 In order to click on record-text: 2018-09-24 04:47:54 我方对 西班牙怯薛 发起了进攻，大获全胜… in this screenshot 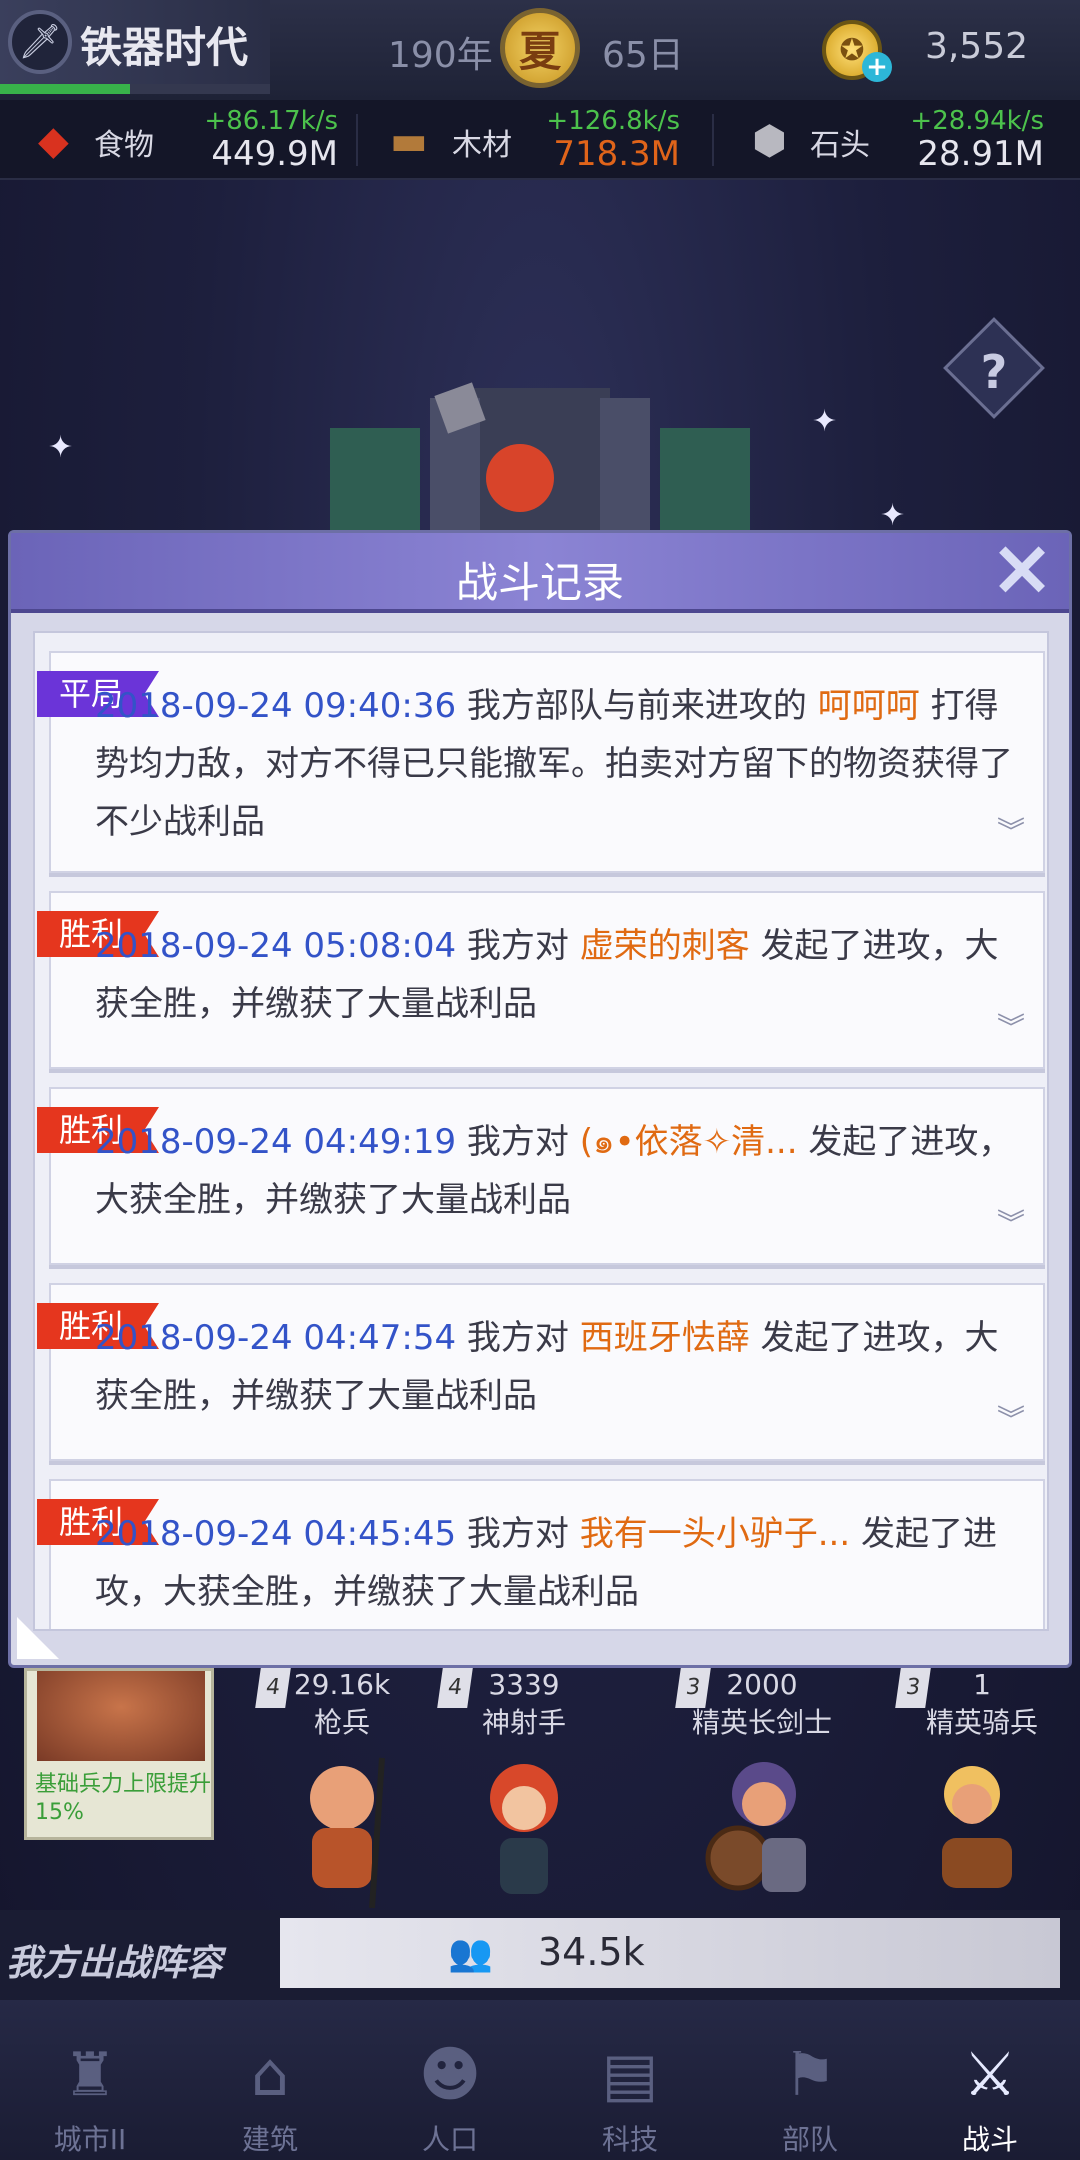, I will do `click(560, 1367)`.